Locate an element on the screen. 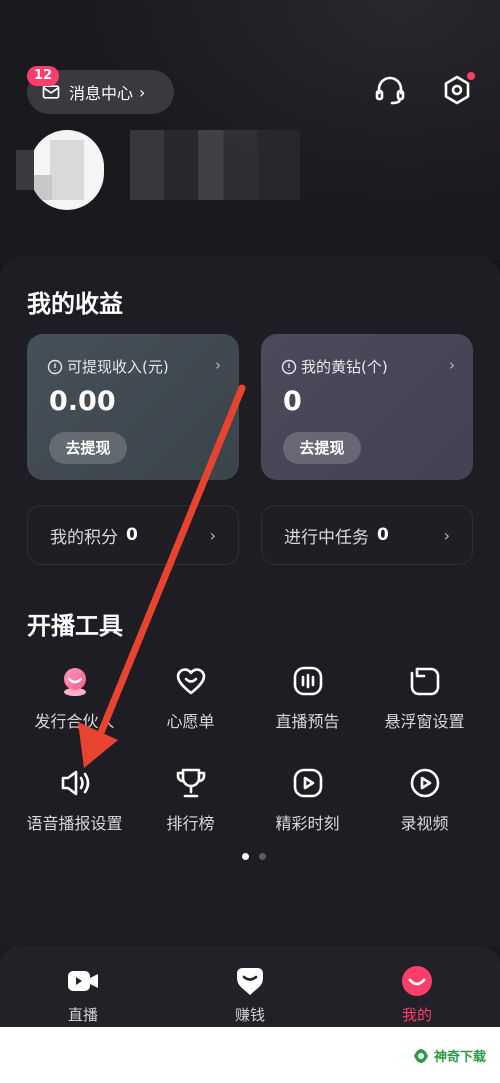  pager-dot-active is located at coordinates (245, 856).